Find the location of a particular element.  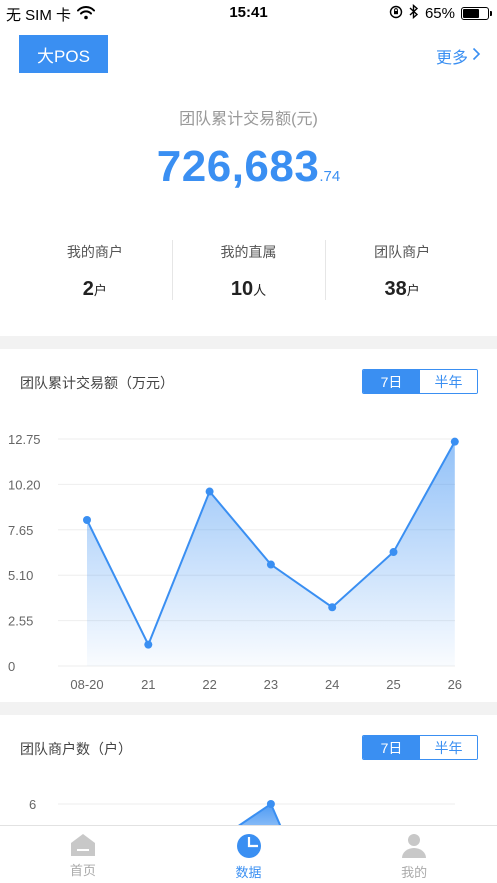

status-bar: 无 SIM 卡 15:41 65% is located at coordinates (248, 13).